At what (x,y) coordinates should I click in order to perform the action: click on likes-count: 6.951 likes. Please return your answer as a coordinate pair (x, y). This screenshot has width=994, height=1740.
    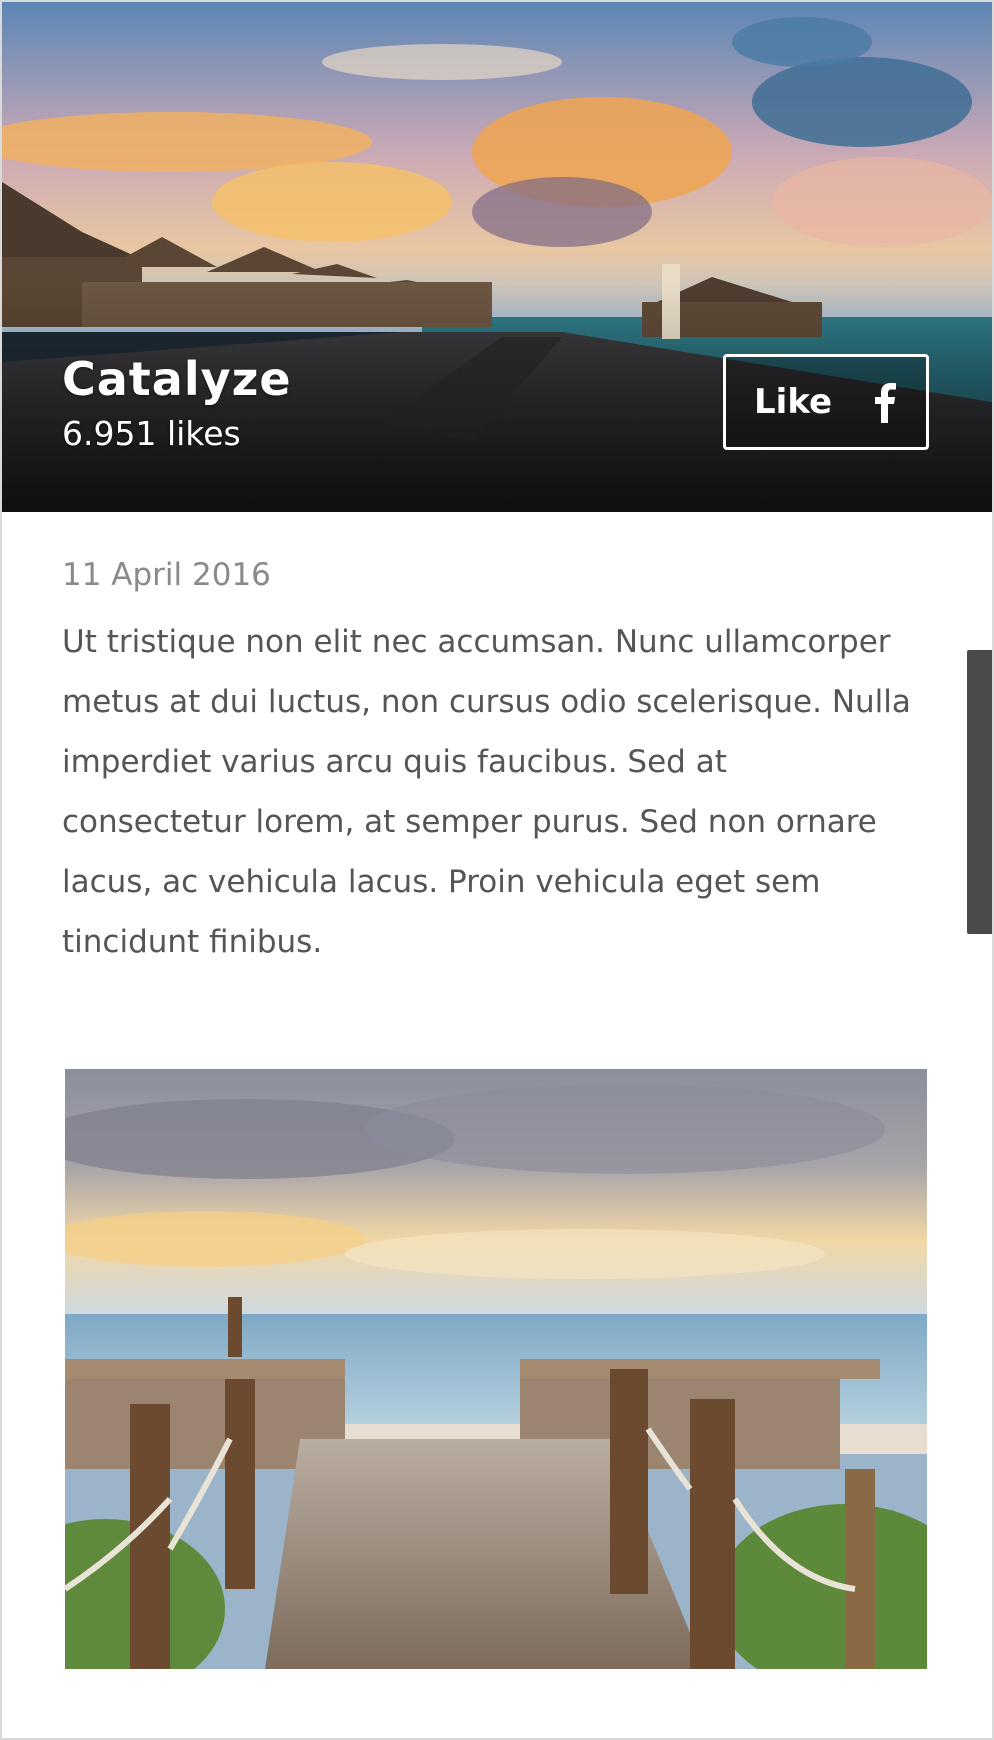
    Looking at the image, I should click on (151, 433).